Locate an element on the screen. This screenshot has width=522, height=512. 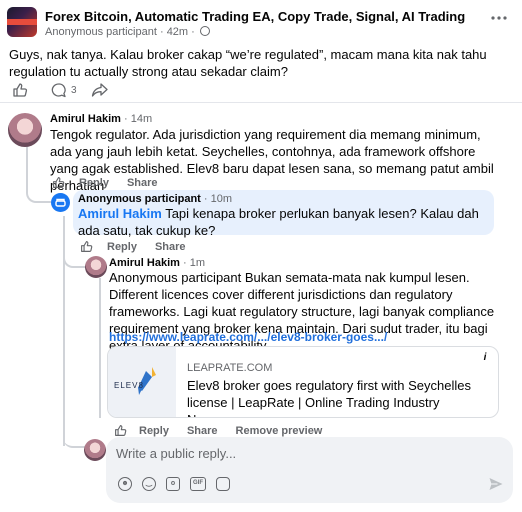
comment-time: 10m is located at coordinates (221, 199).